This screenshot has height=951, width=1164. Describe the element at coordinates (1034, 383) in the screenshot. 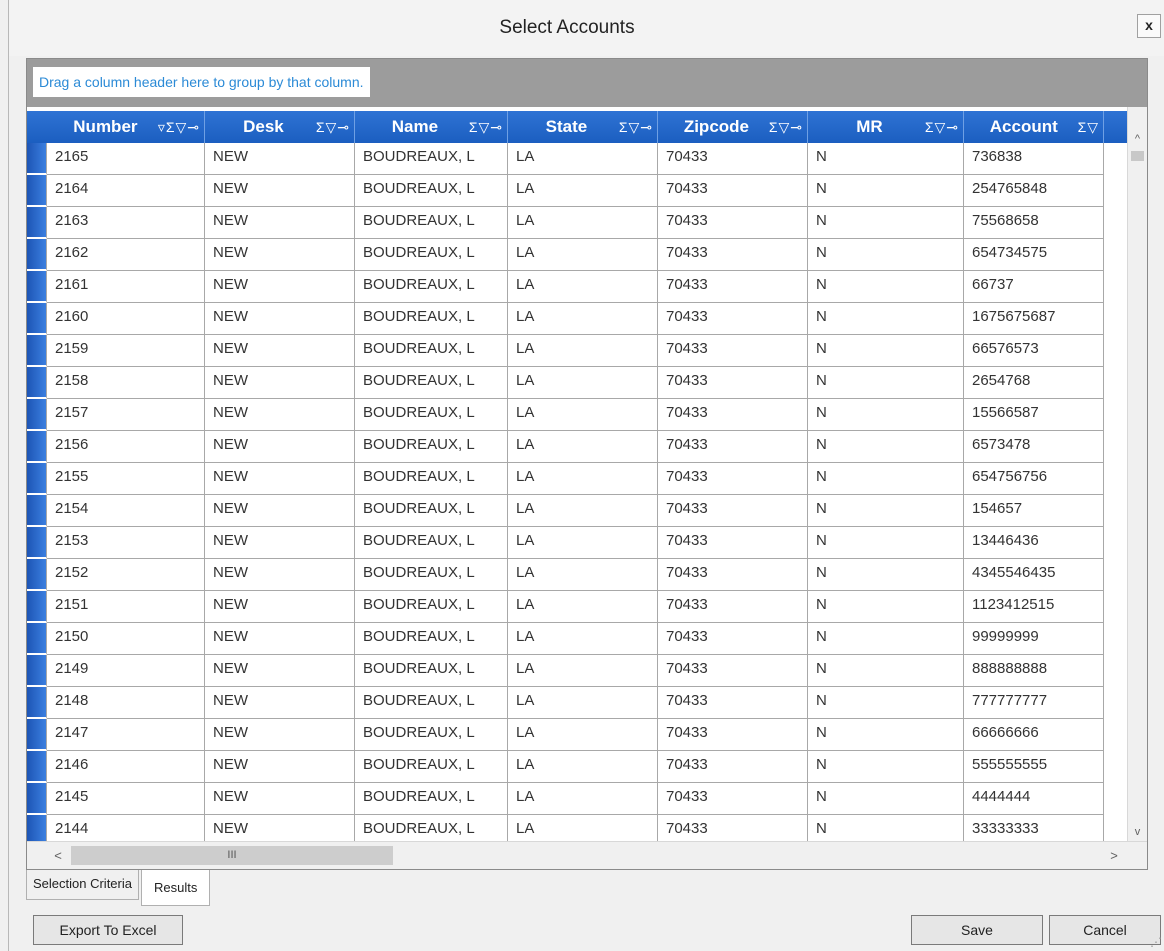

I see `cell-account: 2654768` at that location.